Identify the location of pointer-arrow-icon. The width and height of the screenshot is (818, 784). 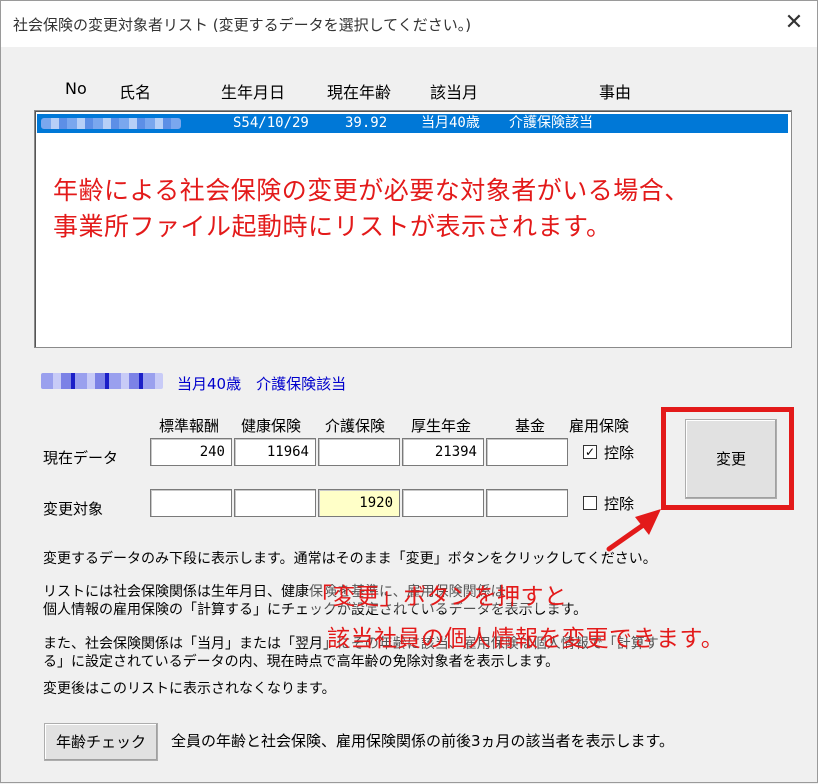
(633, 530).